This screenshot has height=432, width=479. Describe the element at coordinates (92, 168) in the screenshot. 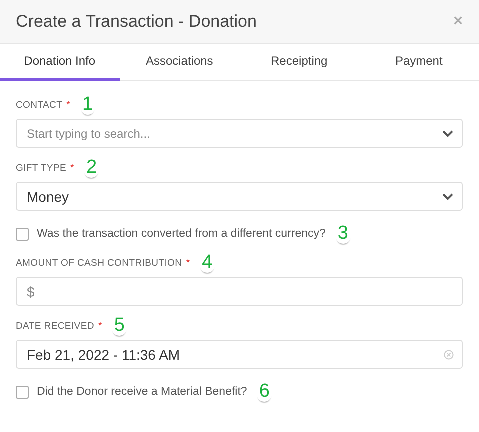

I see `callout-number: 2` at that location.